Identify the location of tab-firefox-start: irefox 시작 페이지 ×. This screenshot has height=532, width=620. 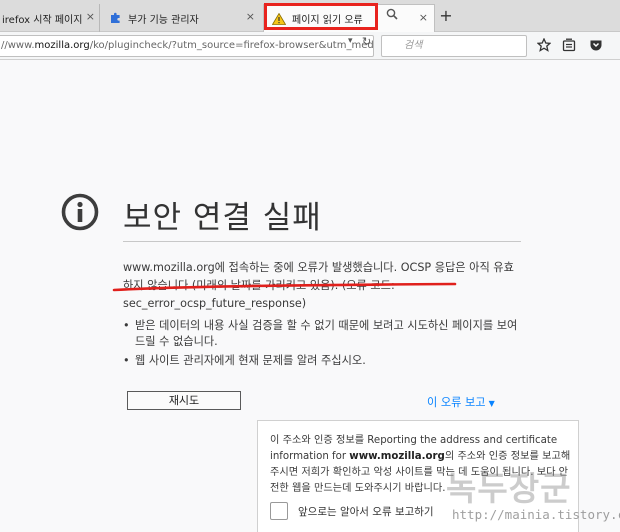
(50, 18).